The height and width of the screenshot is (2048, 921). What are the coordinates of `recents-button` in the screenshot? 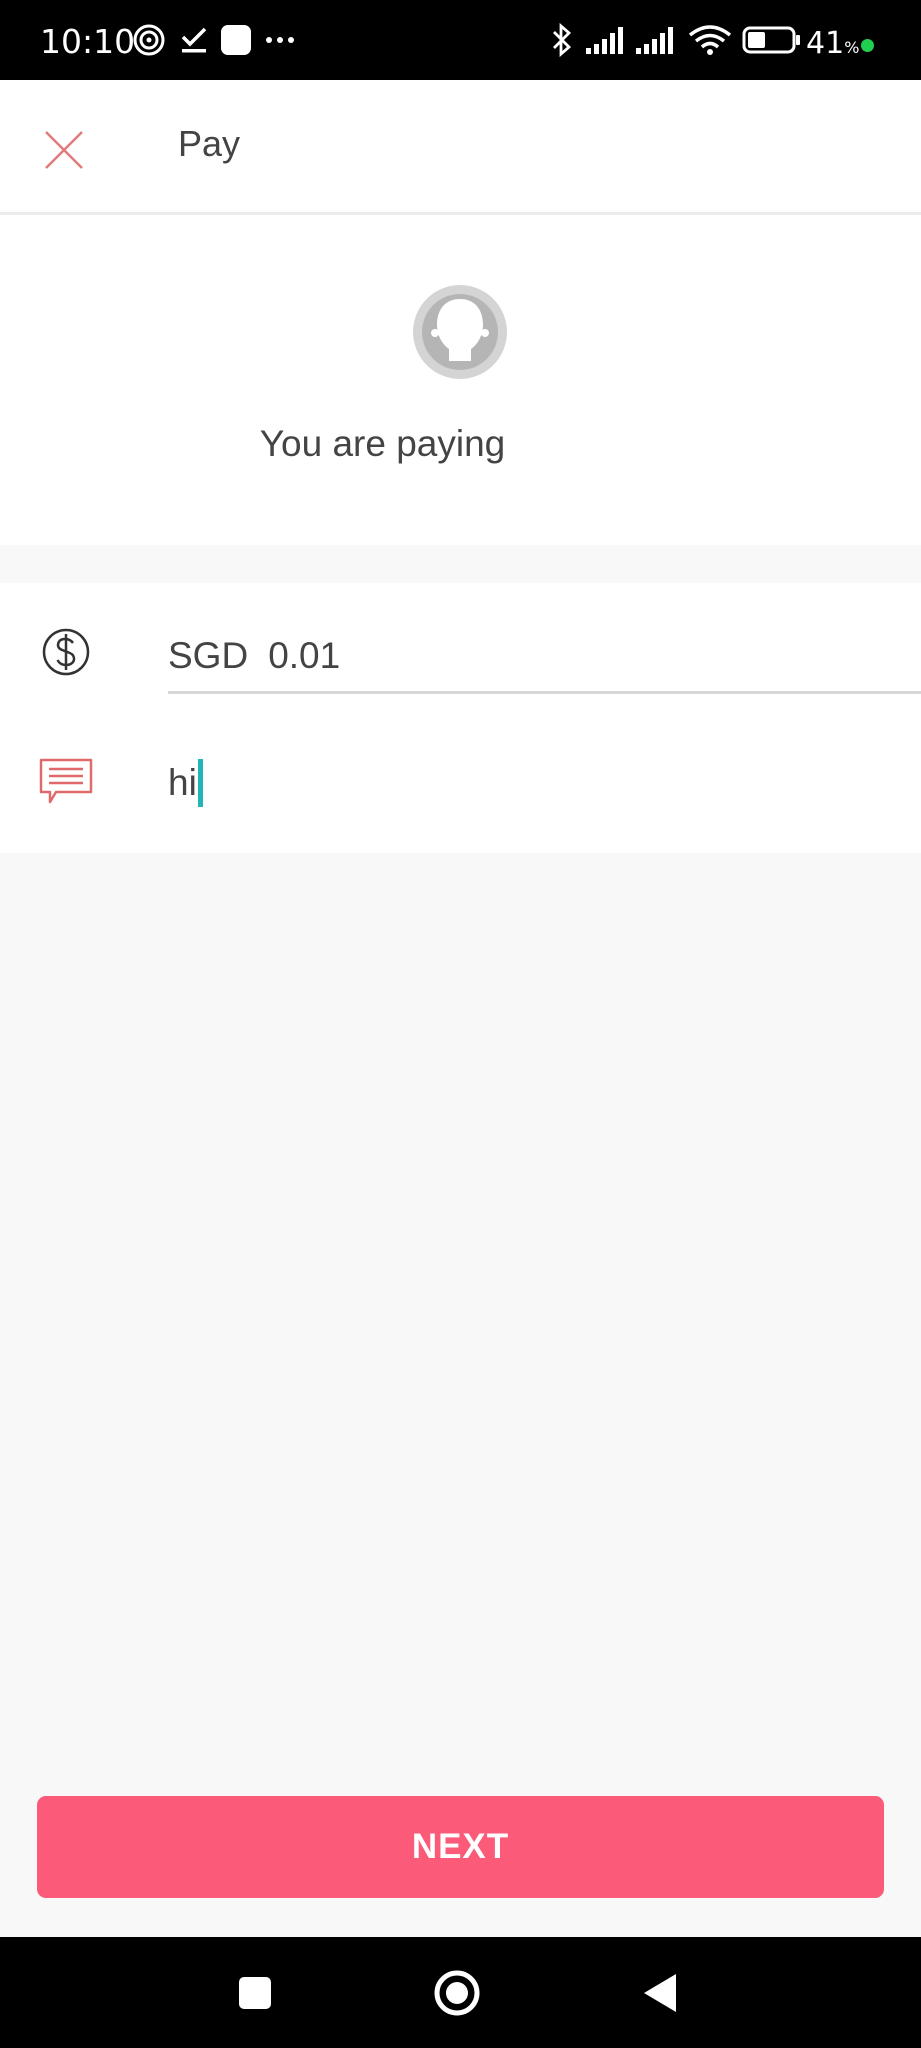 It's located at (255, 1992).